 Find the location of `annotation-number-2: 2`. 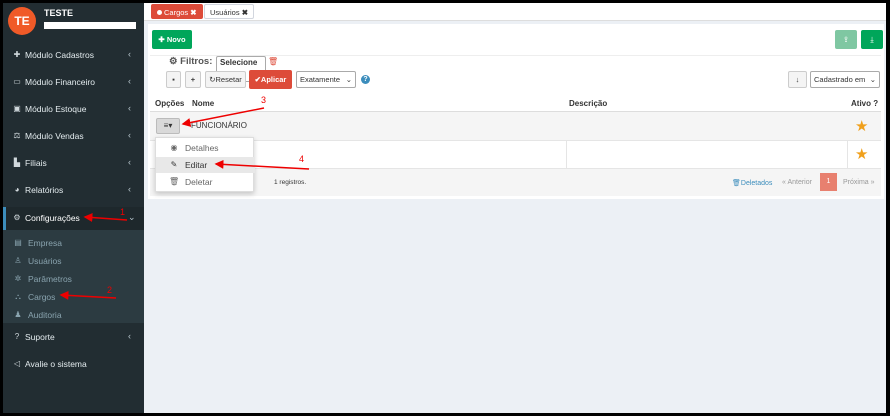

annotation-number-2: 2 is located at coordinates (110, 290).